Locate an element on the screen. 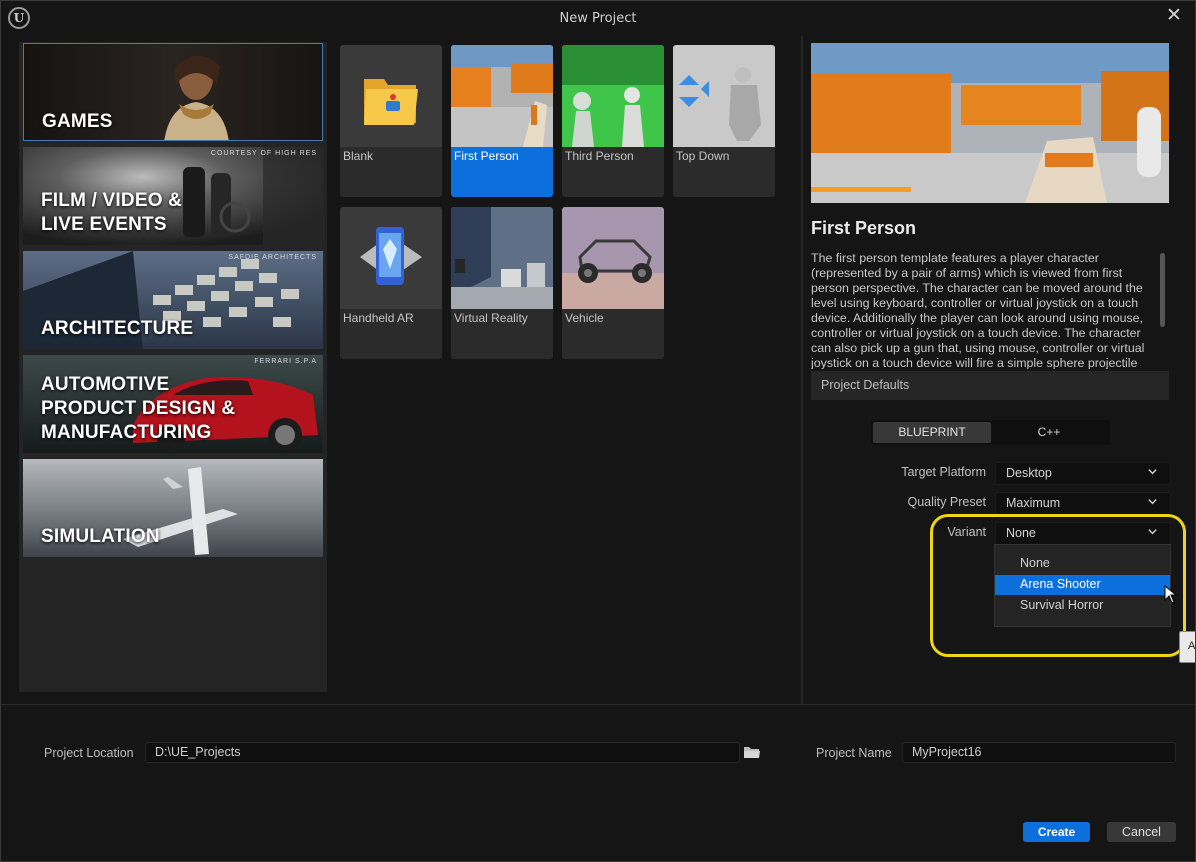 The height and width of the screenshot is (862, 1196). template-top-down: Top Down is located at coordinates (724, 121).